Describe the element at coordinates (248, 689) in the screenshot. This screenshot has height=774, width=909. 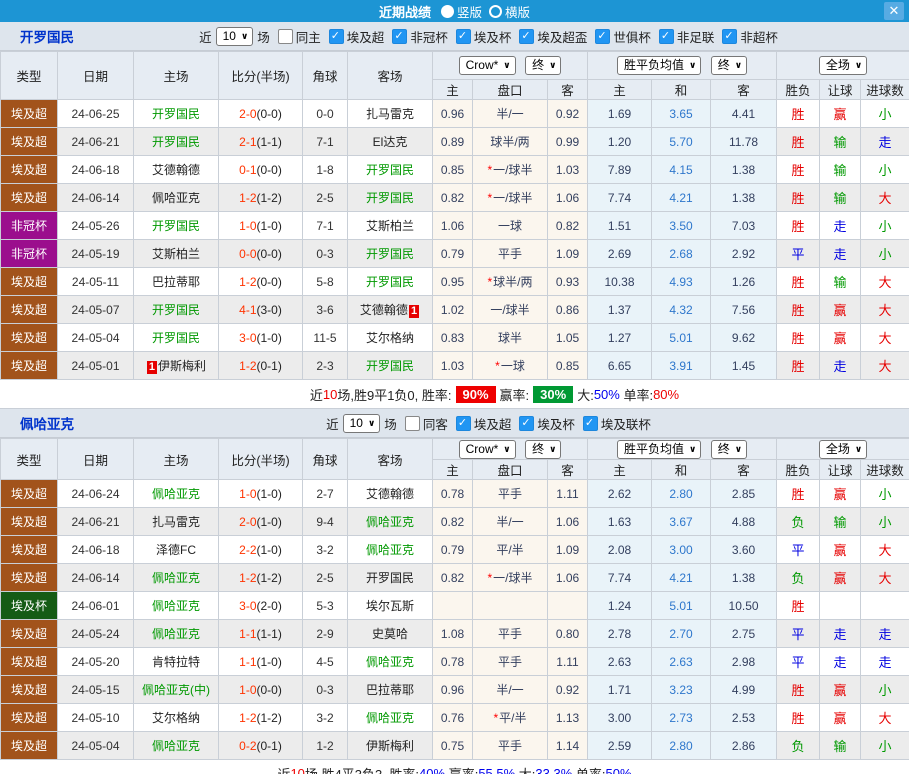
I see `fulltime-score: 1-0` at that location.